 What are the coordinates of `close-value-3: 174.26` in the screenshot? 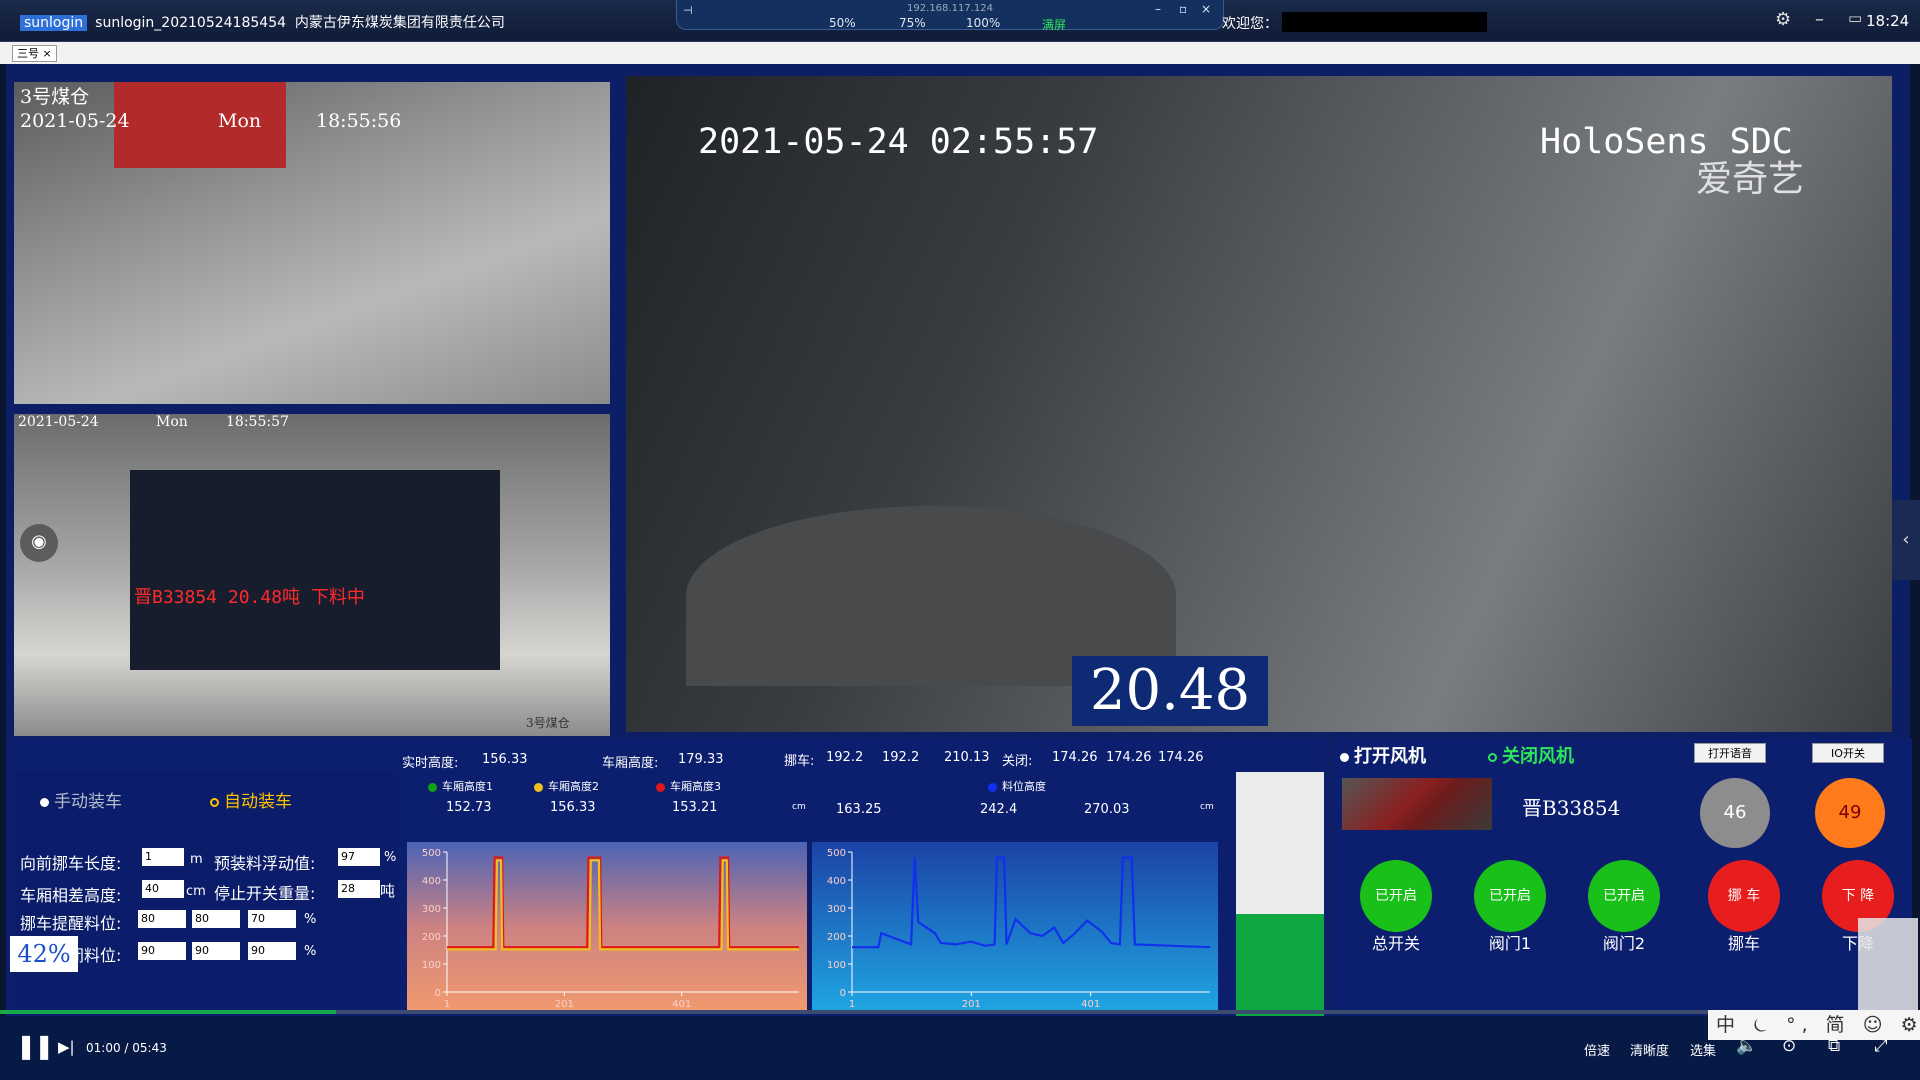 It's located at (1181, 757).